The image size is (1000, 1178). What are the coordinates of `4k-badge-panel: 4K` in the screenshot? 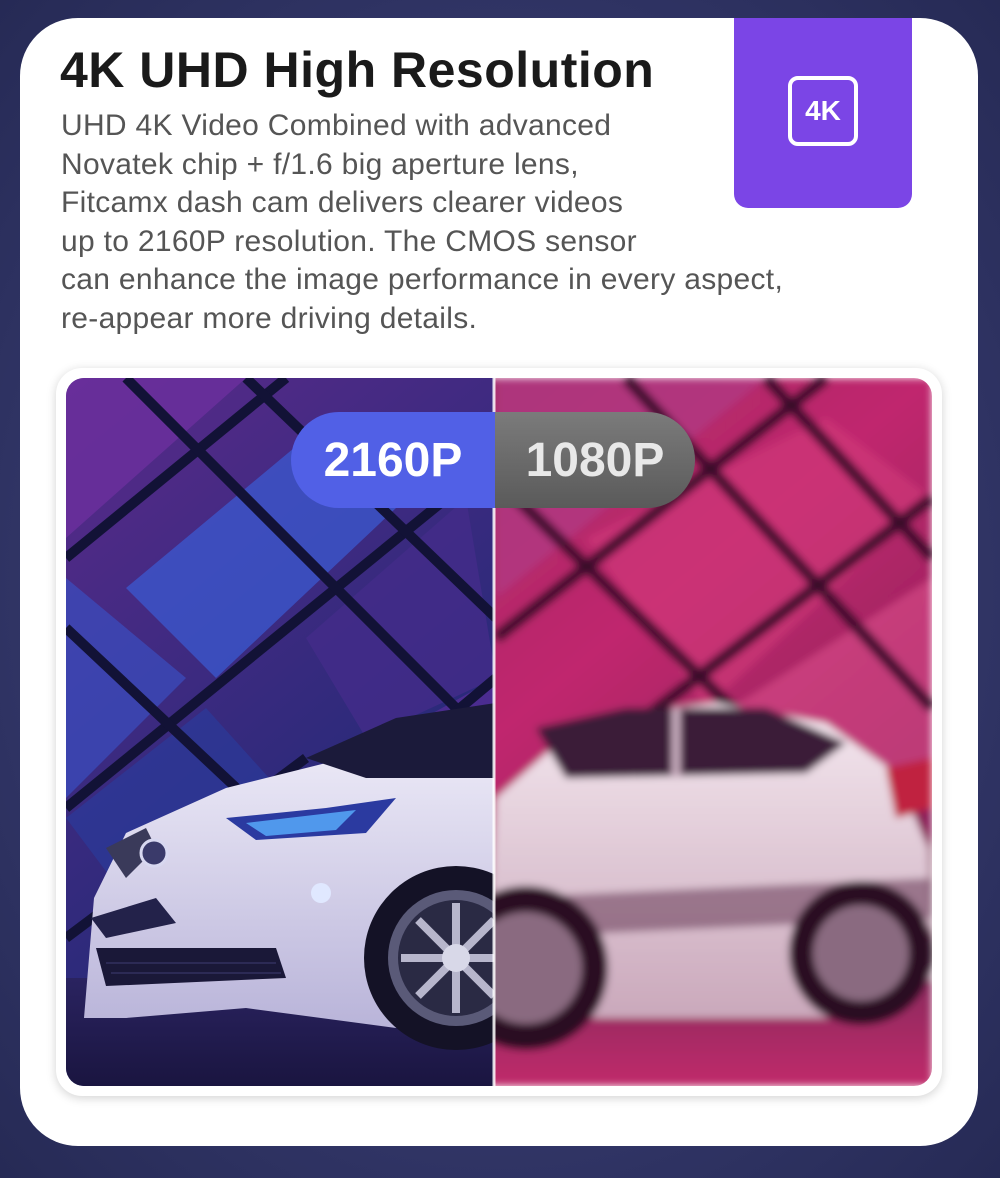 It's located at (823, 113).